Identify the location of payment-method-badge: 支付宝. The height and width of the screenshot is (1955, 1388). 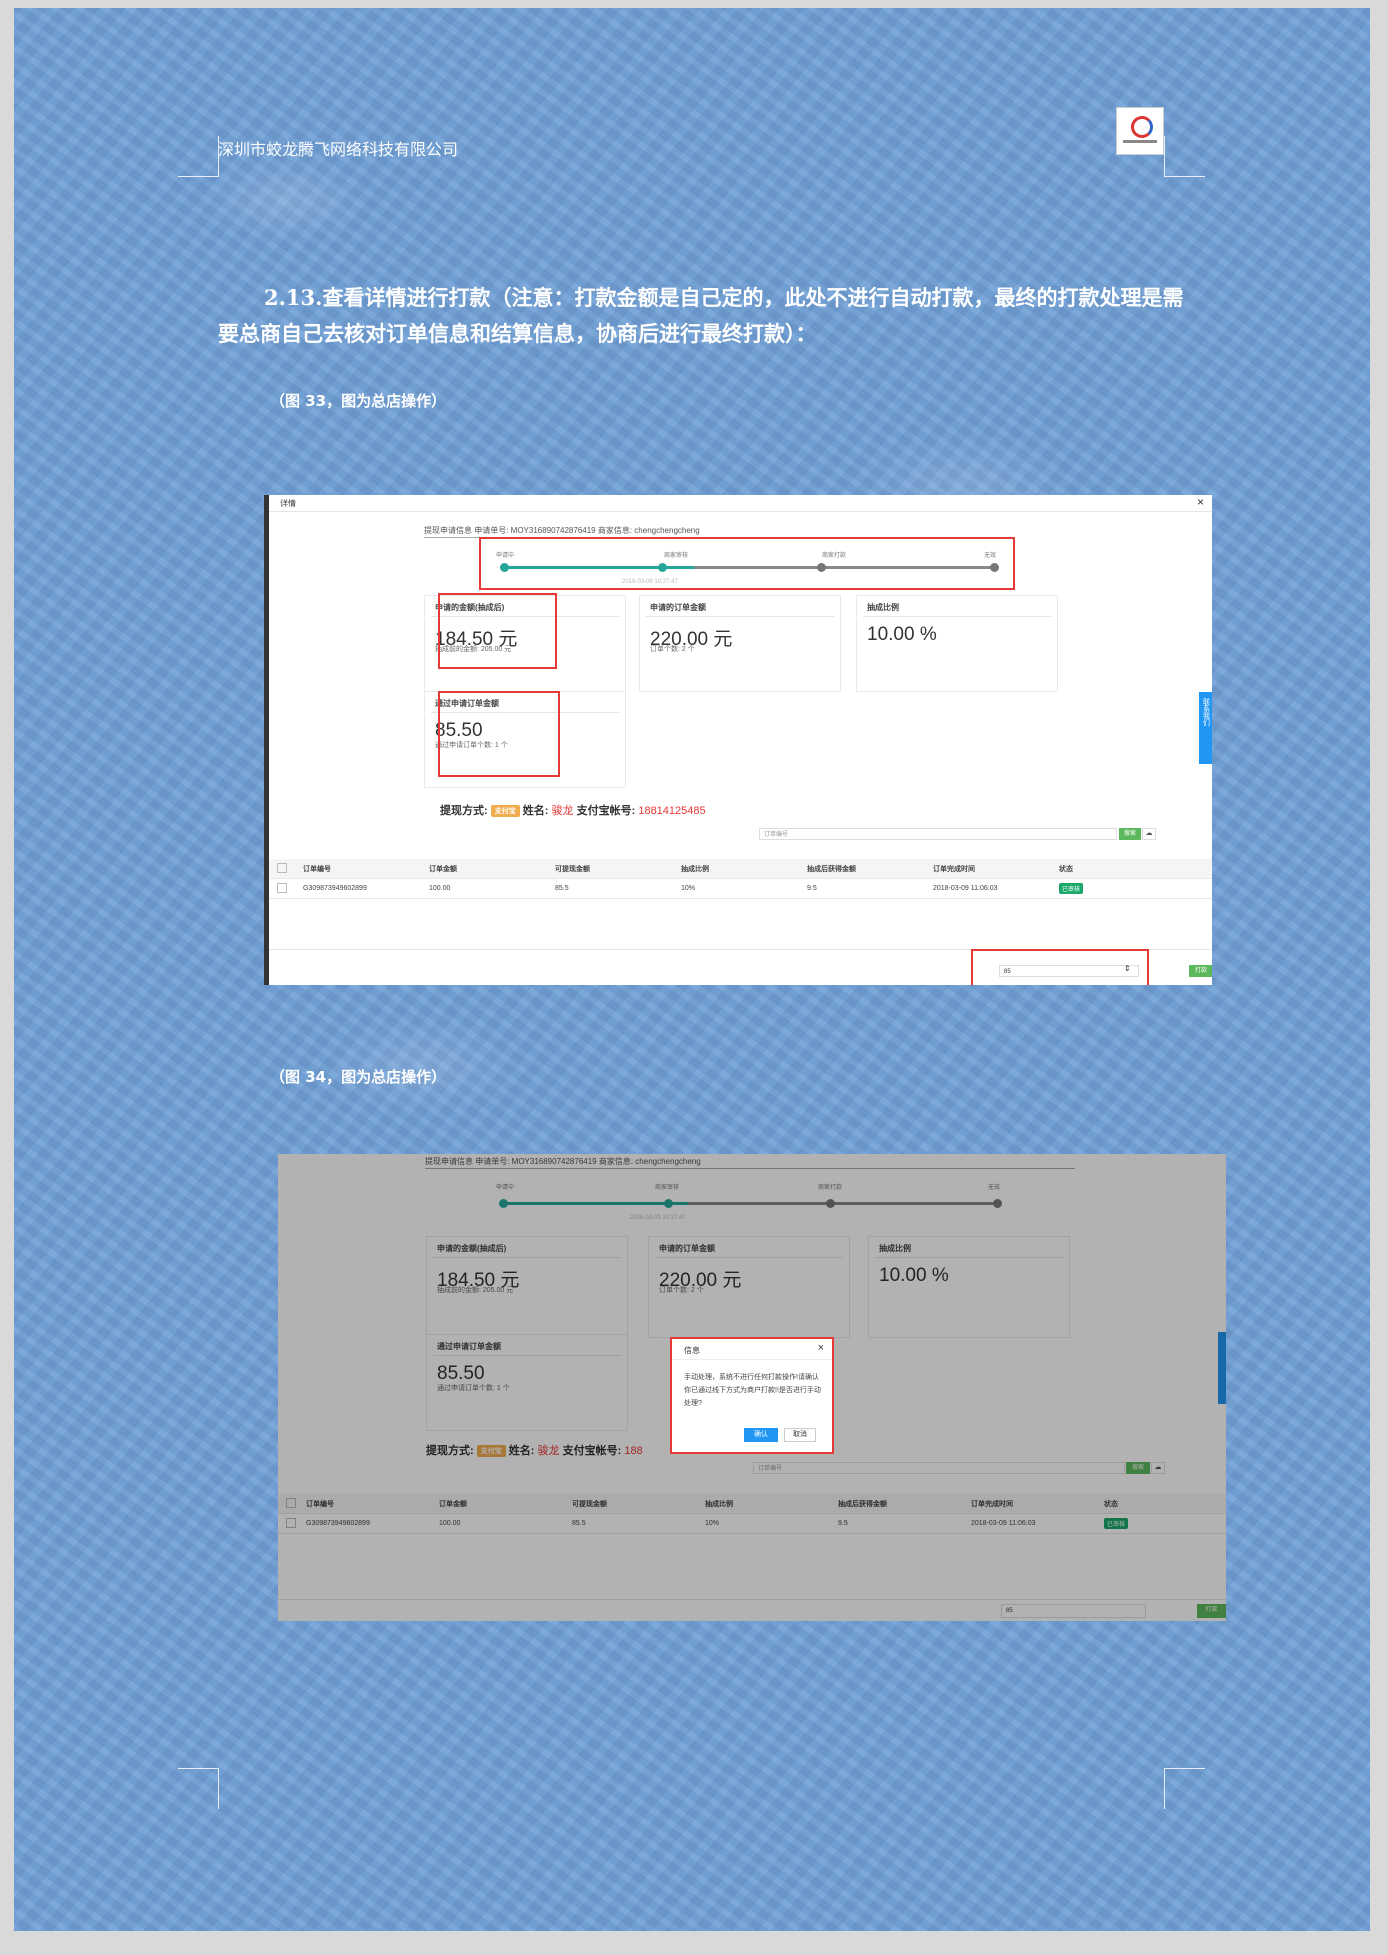
(505, 811).